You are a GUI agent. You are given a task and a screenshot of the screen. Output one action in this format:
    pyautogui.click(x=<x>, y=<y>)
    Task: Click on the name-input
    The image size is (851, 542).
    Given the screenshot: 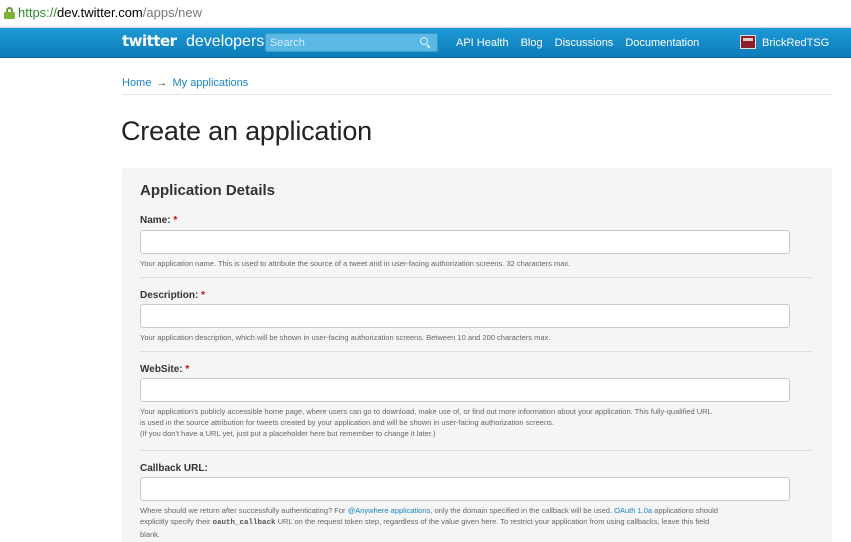 What is the action you would take?
    pyautogui.click(x=465, y=242)
    